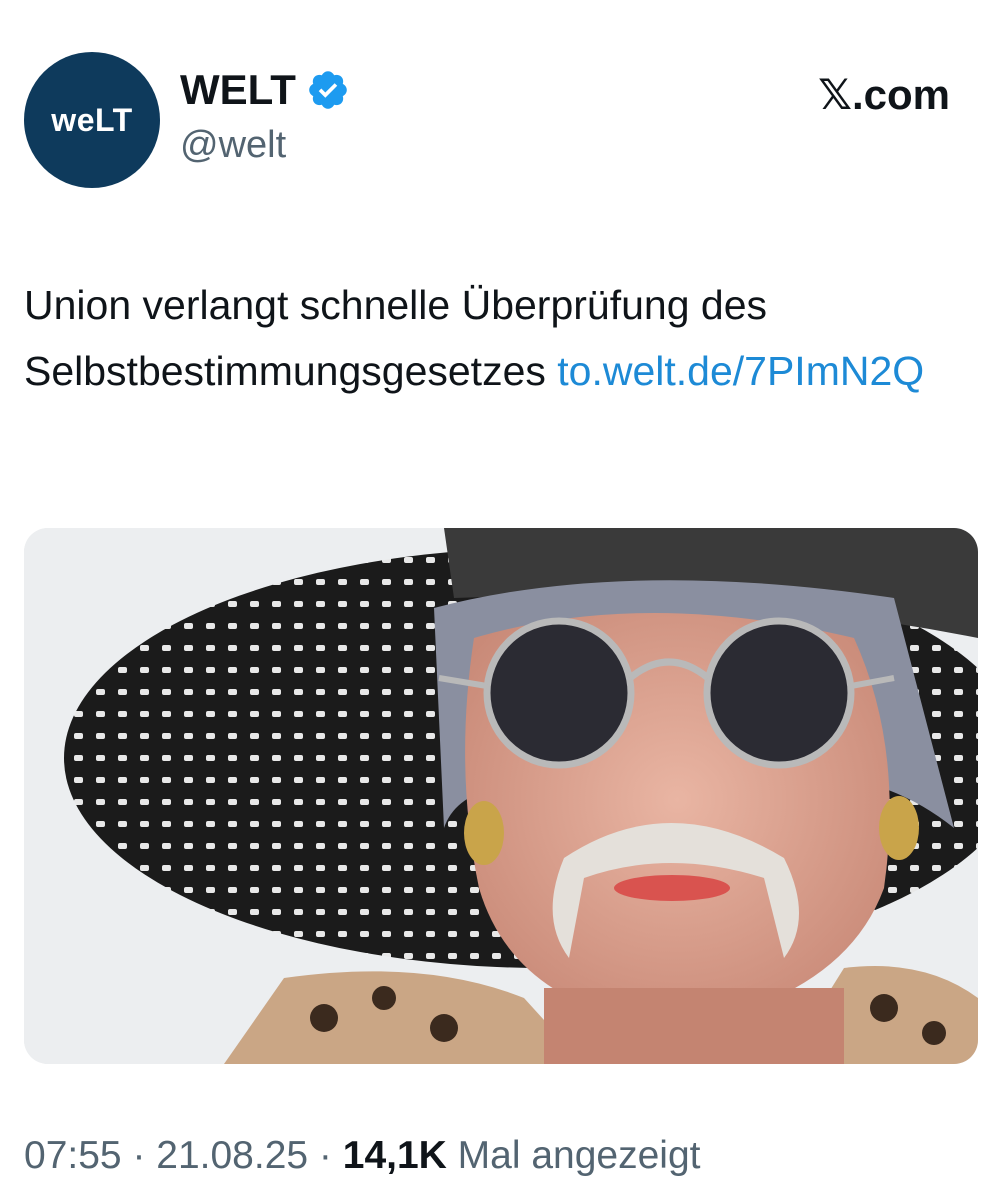 The width and height of the screenshot is (1000, 1200). I want to click on view-count: 14,1K, so click(394, 1155).